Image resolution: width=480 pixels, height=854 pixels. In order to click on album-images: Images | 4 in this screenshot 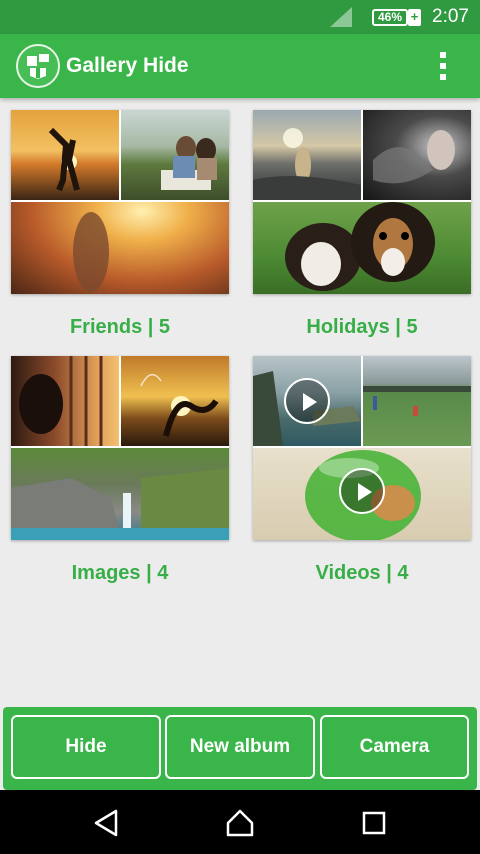, I will do `click(120, 476)`.